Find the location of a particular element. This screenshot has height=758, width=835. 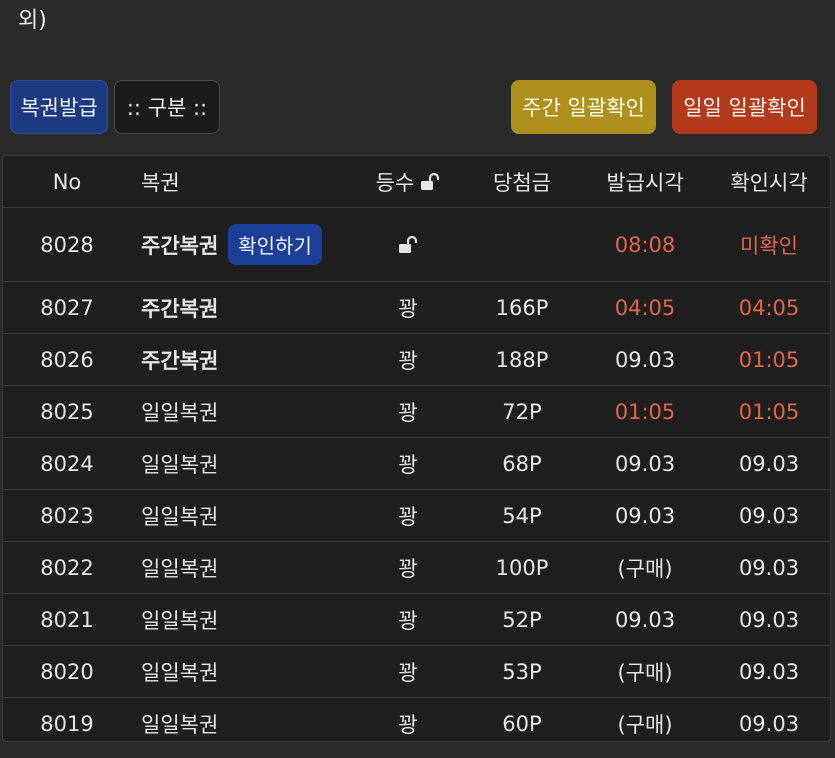

table-row: 8022 일일복권 꽝 100P (구매) 09.03 is located at coordinates (416, 568).